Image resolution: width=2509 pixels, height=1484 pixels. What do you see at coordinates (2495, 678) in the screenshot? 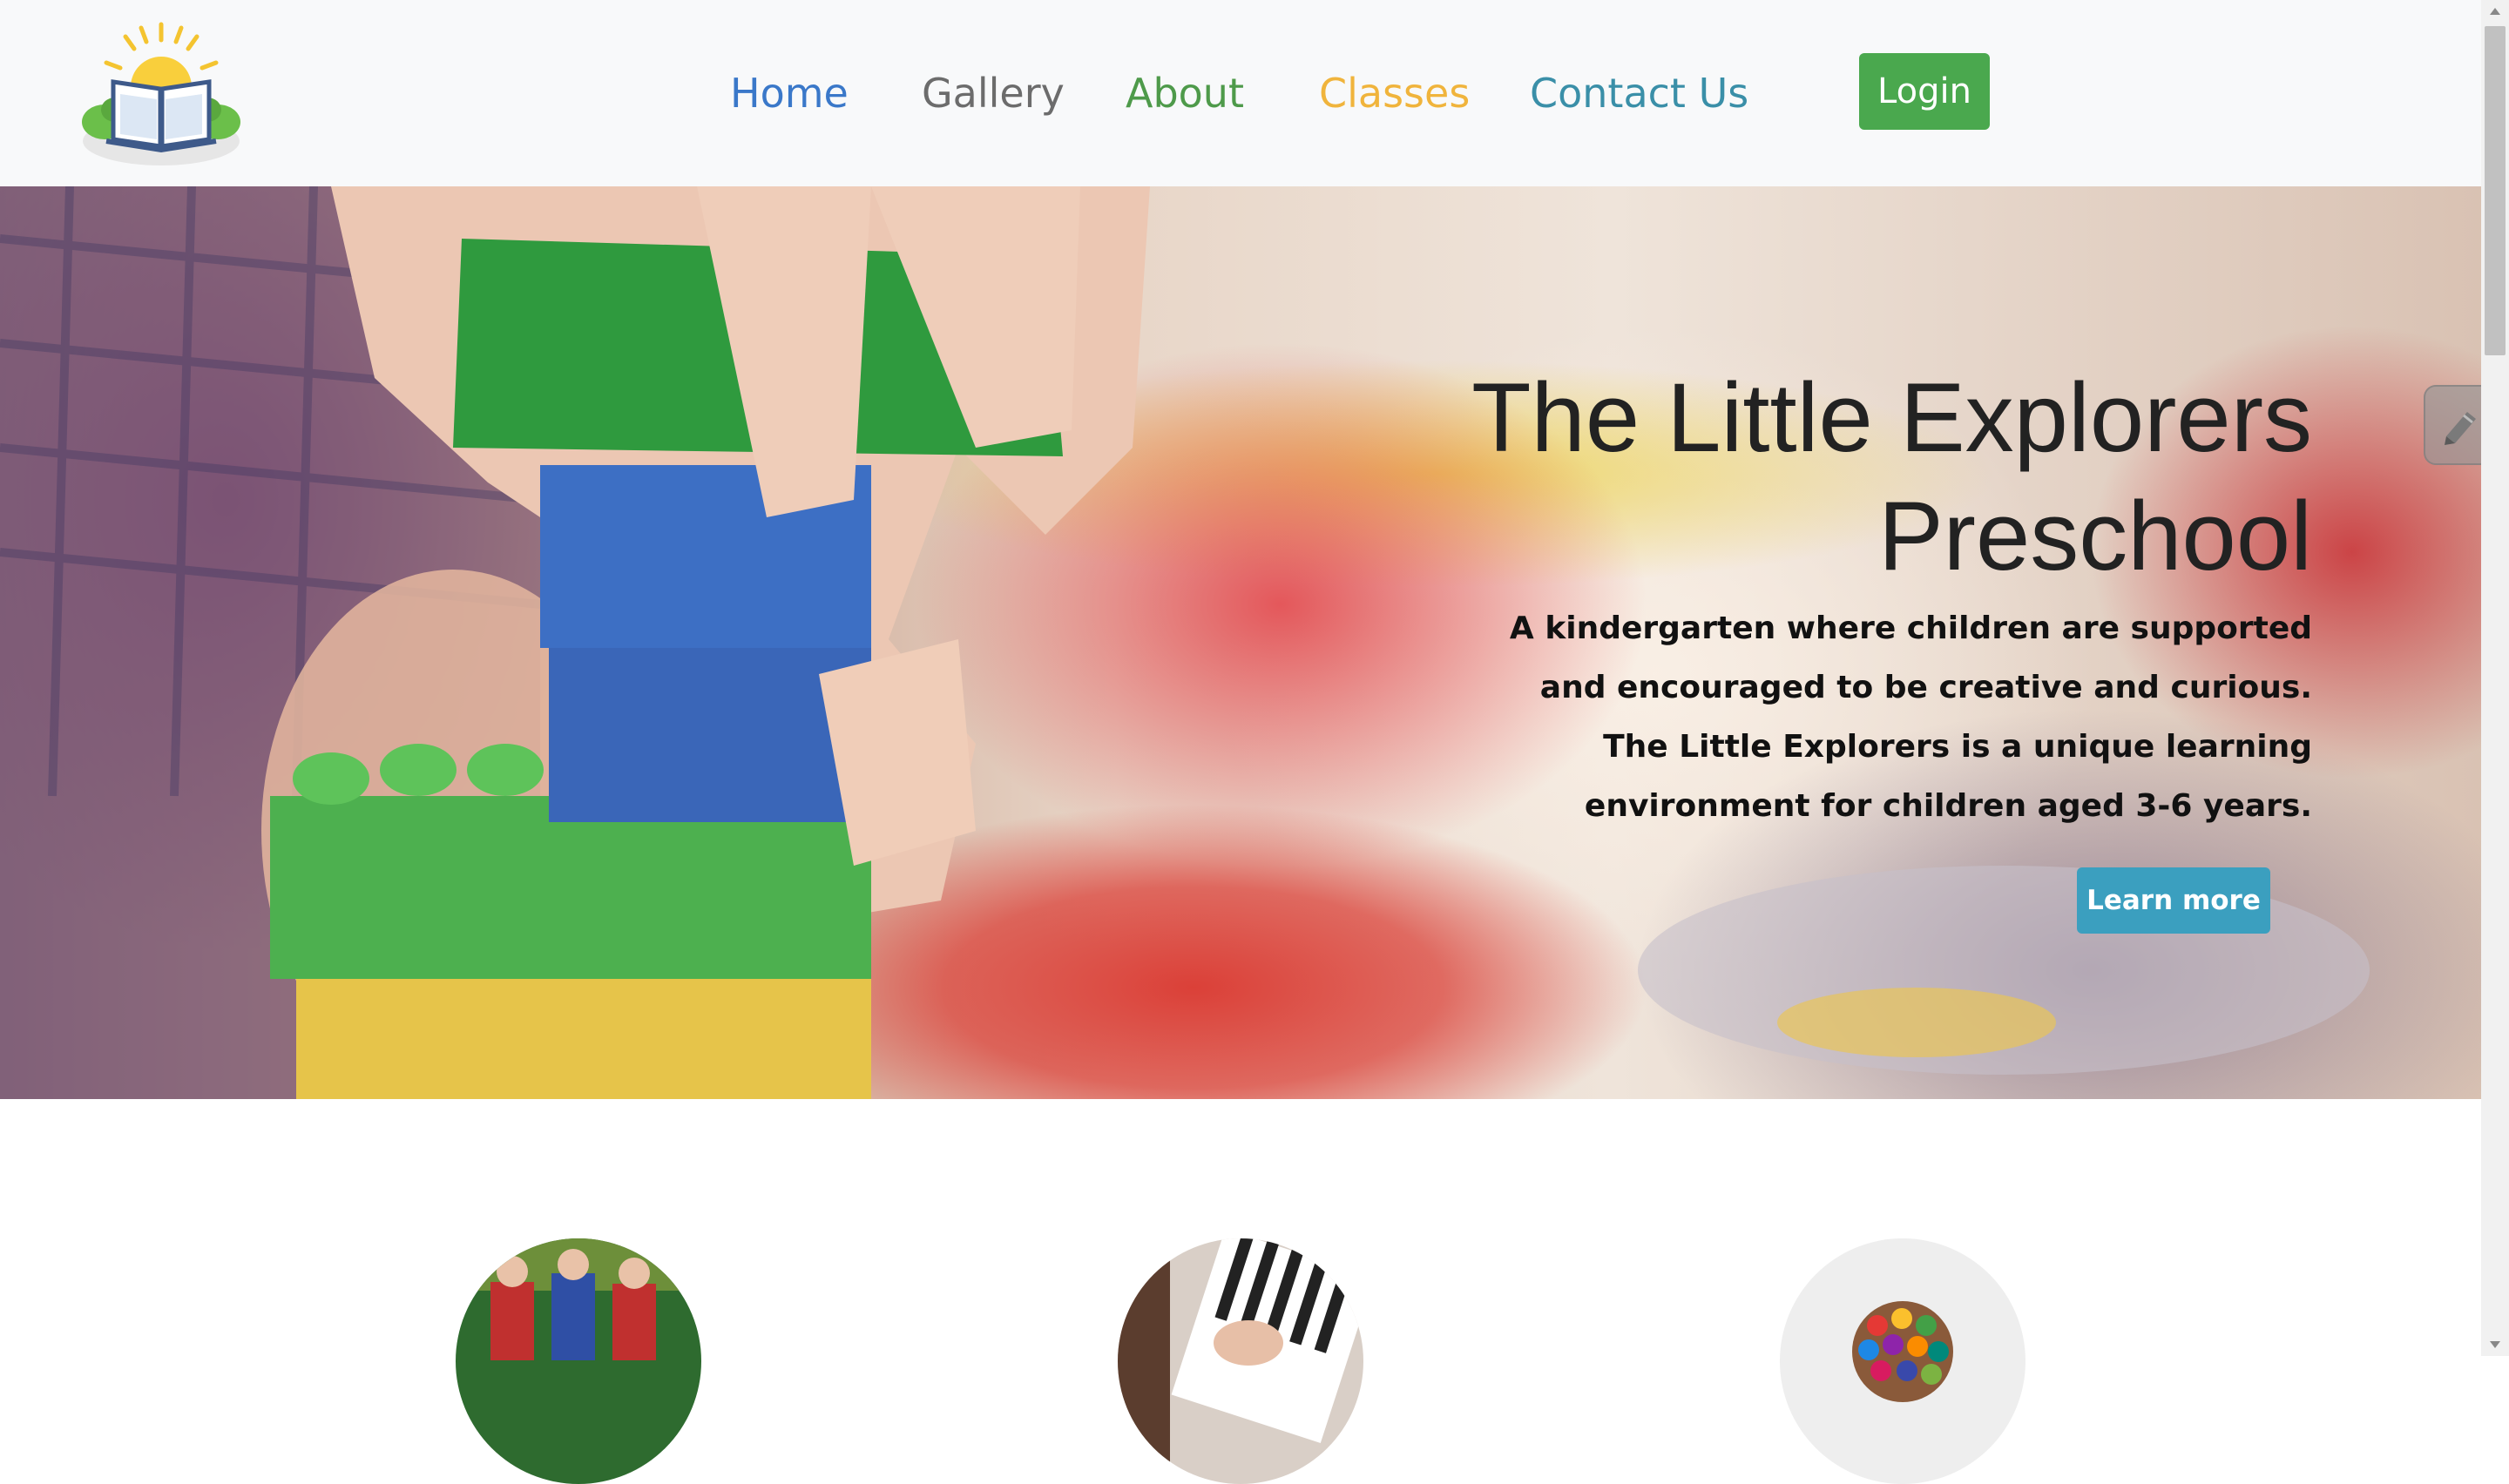
I see `page-scrollbar` at bounding box center [2495, 678].